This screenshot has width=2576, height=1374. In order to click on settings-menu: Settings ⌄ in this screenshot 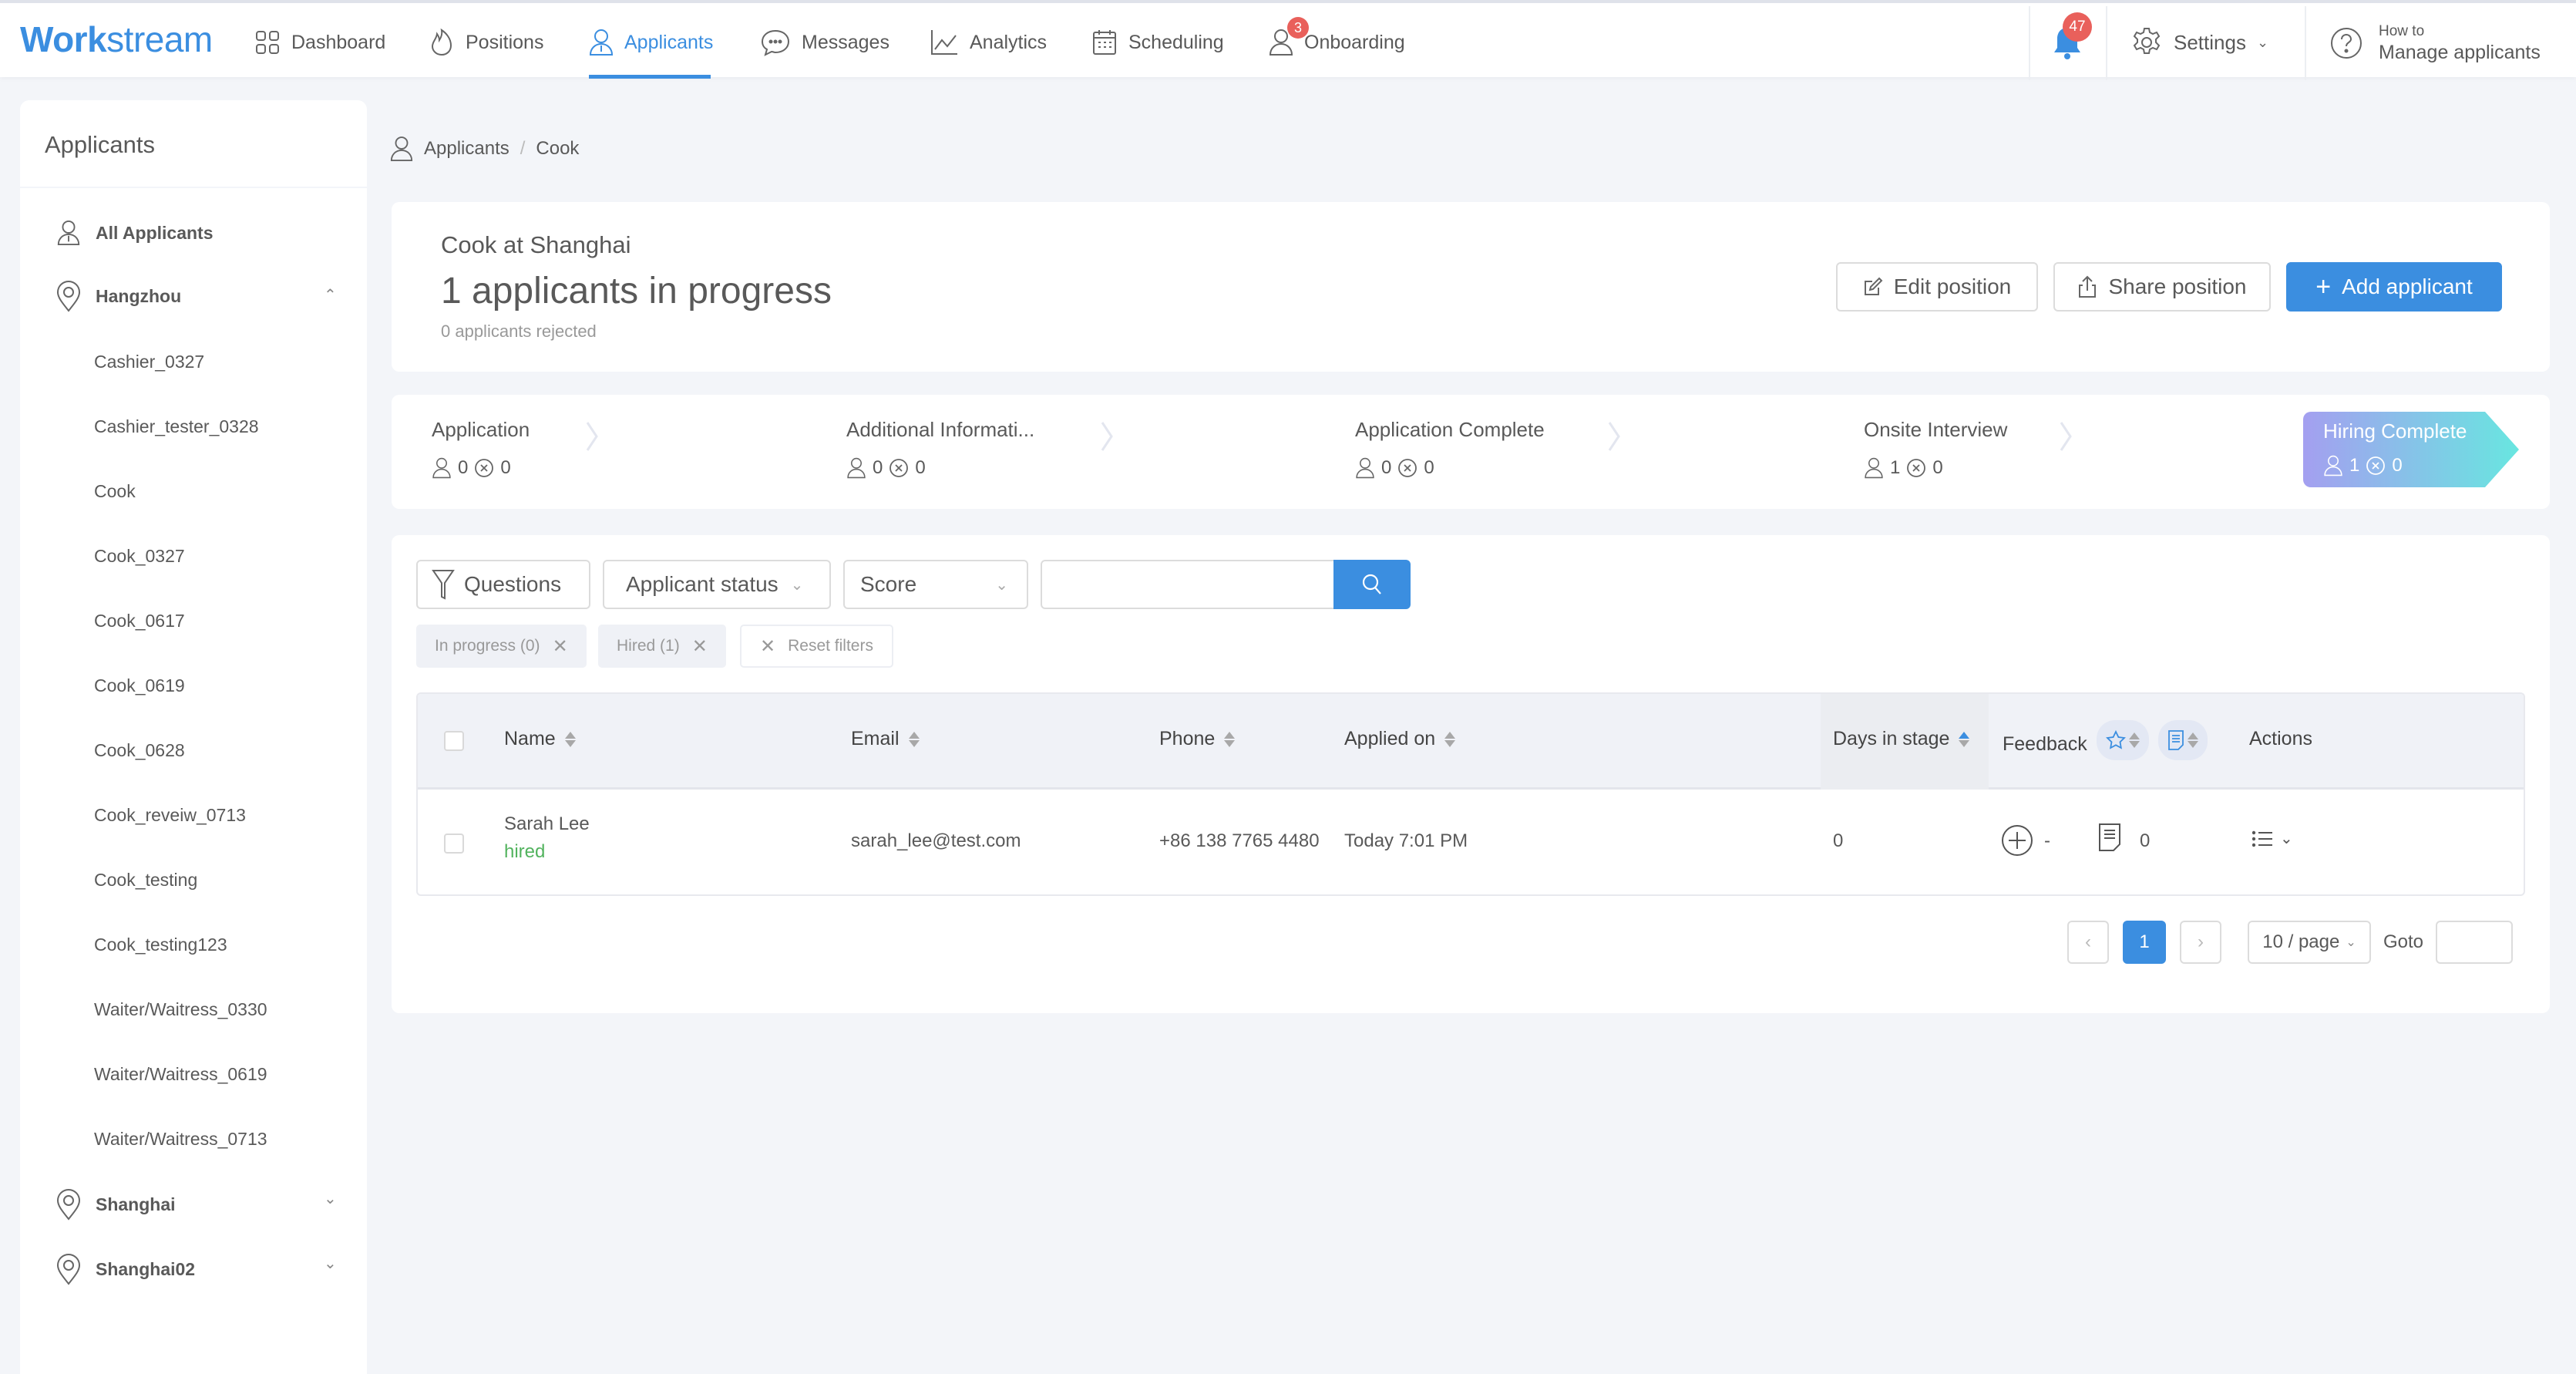, I will do `click(2199, 43)`.